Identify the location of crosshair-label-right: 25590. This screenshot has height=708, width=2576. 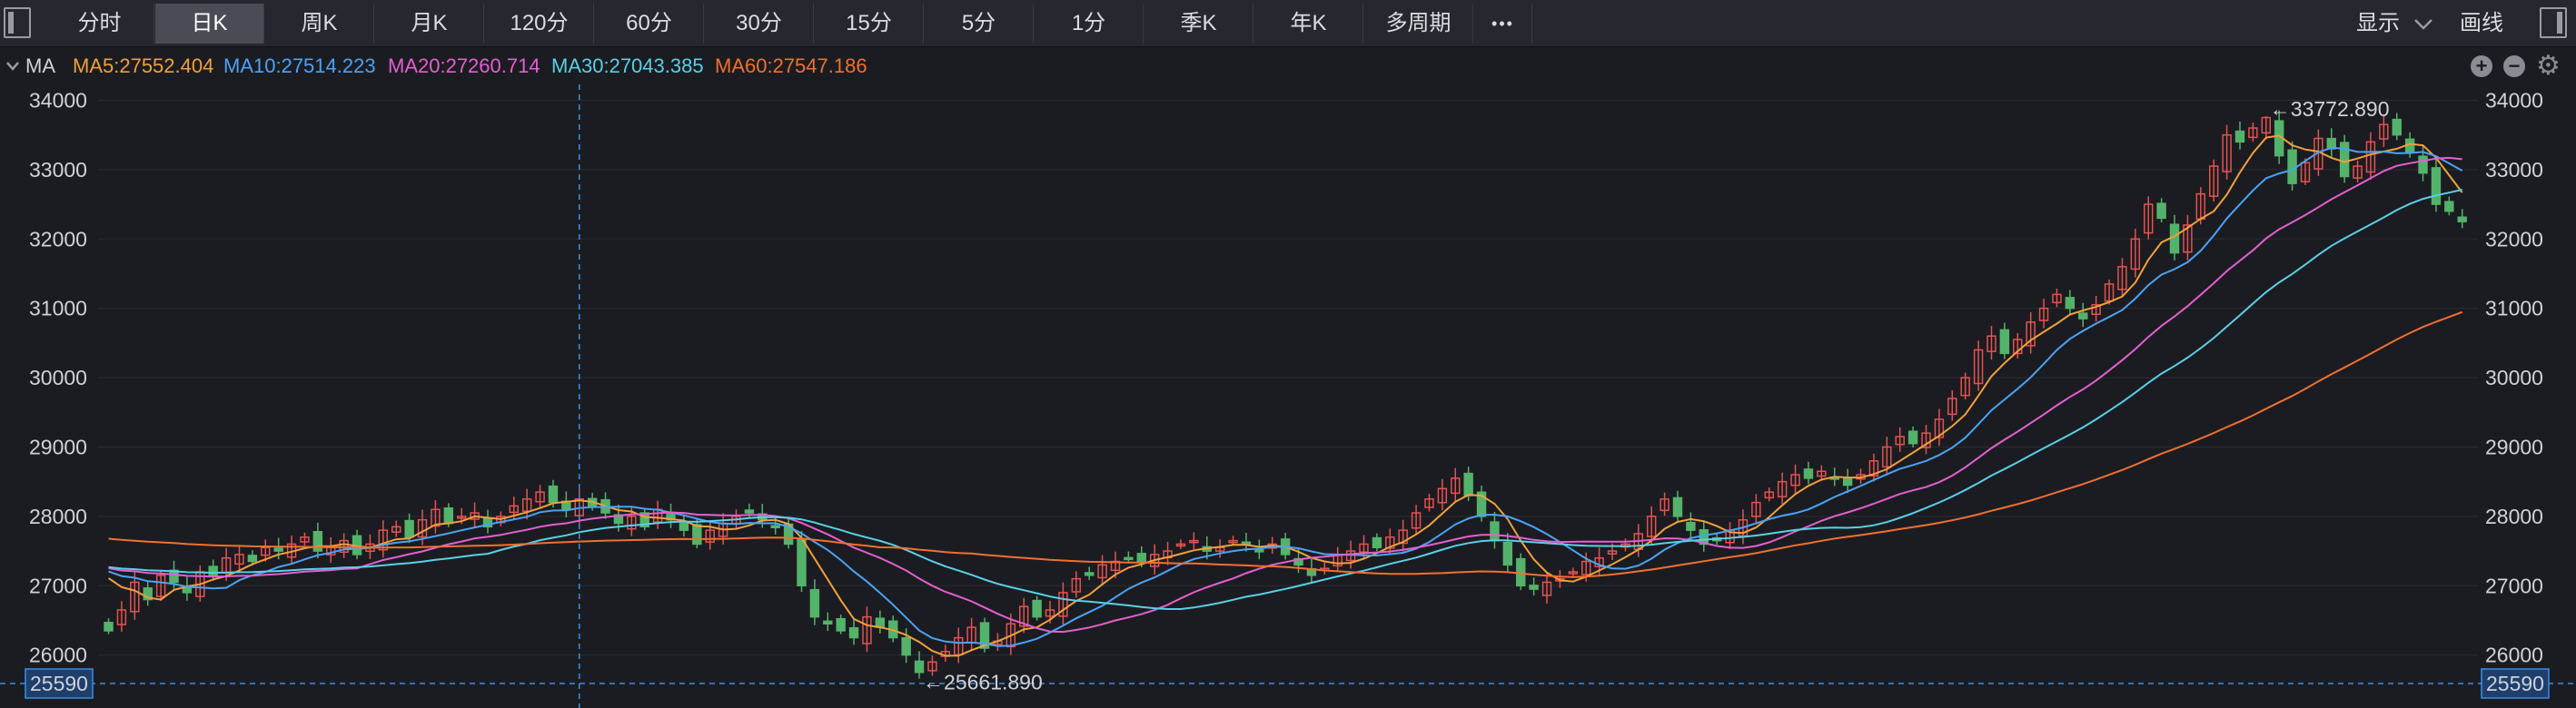
(2515, 683).